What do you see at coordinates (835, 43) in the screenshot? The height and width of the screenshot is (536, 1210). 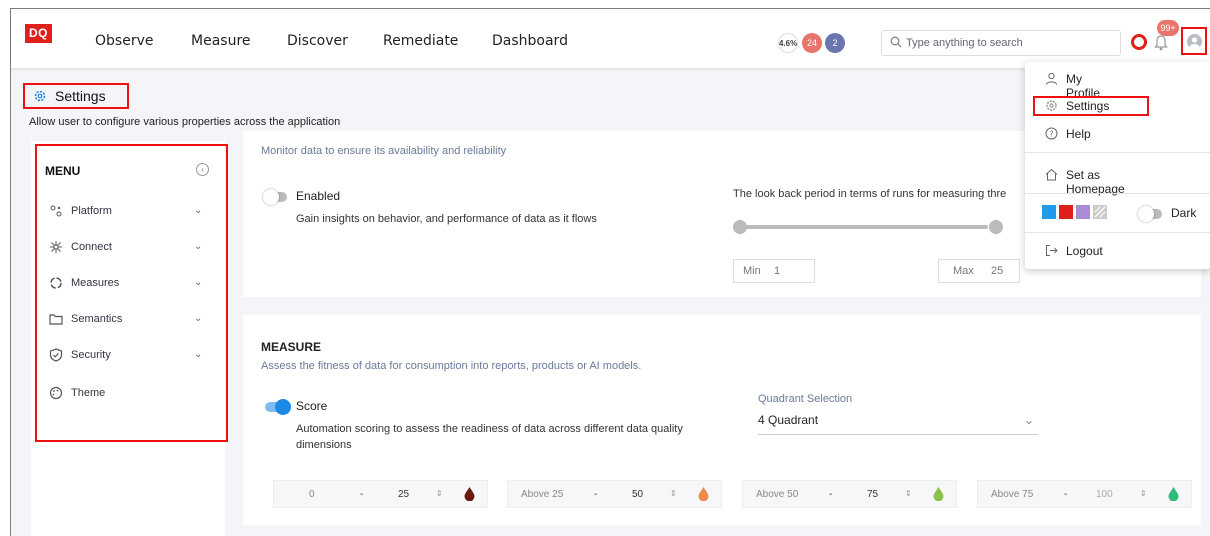 I see `issue-count-chip: 2` at bounding box center [835, 43].